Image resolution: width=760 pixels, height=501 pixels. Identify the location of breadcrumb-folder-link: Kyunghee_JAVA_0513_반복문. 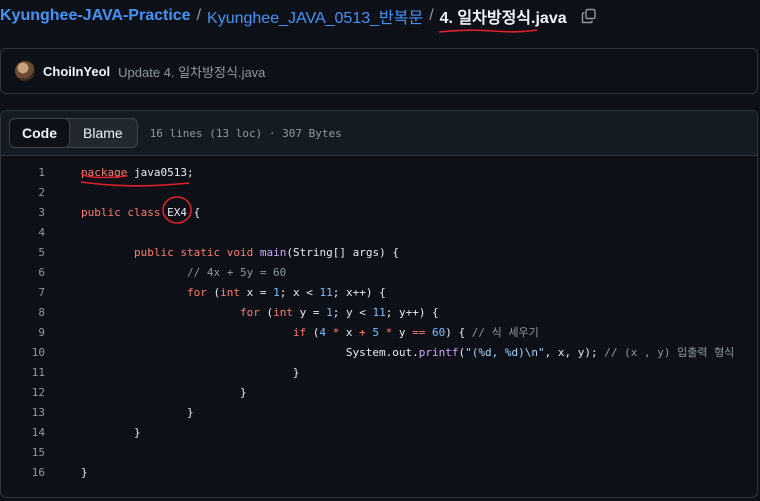
(315, 16).